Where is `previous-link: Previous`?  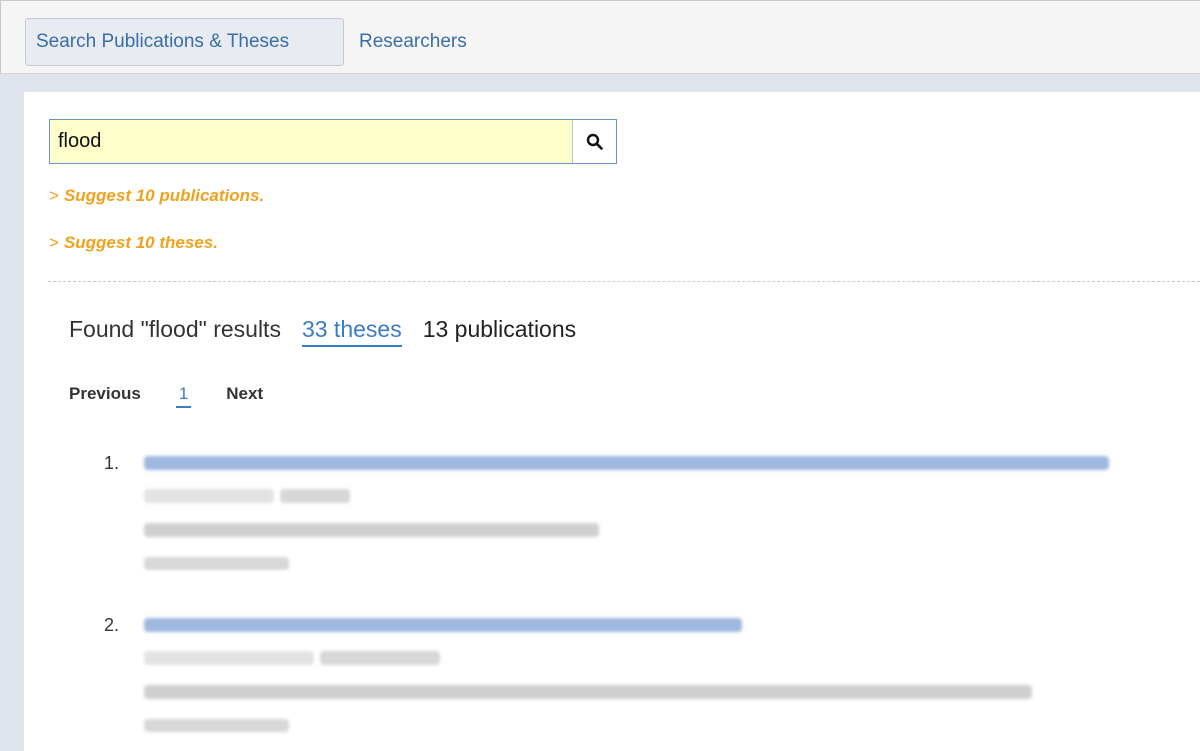 previous-link: Previous is located at coordinates (105, 394).